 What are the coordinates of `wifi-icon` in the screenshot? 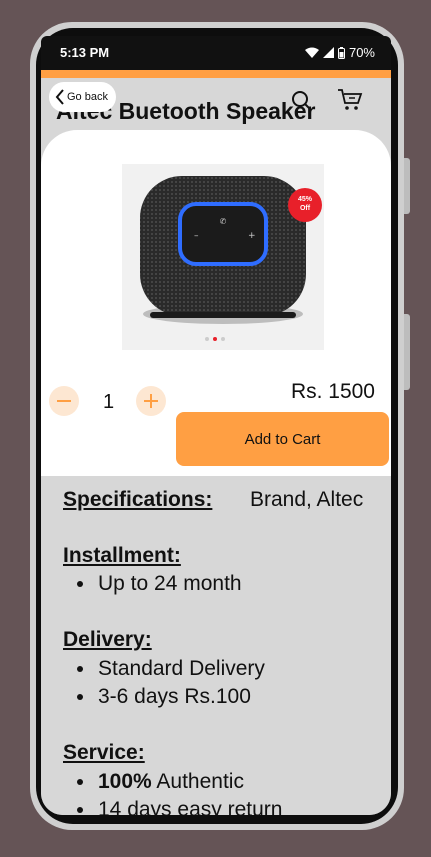 It's located at (311, 52).